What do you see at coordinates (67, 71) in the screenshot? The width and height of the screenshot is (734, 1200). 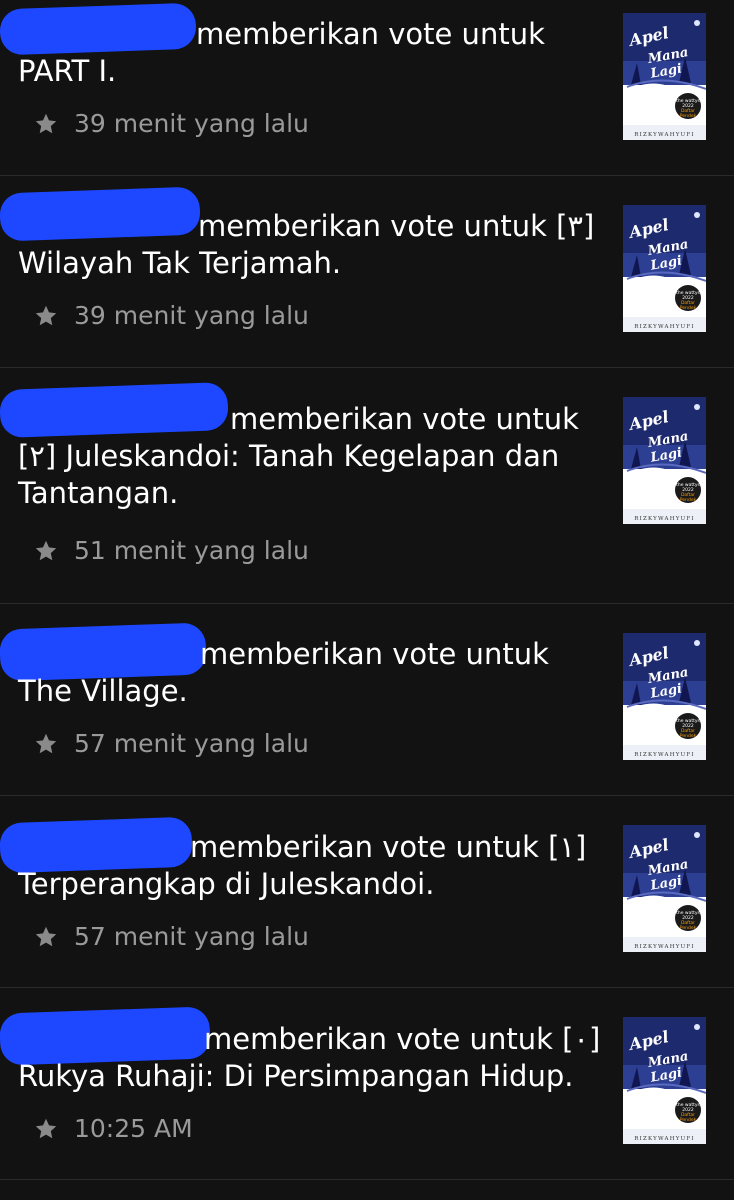 I see `story-title: PART I.` at bounding box center [67, 71].